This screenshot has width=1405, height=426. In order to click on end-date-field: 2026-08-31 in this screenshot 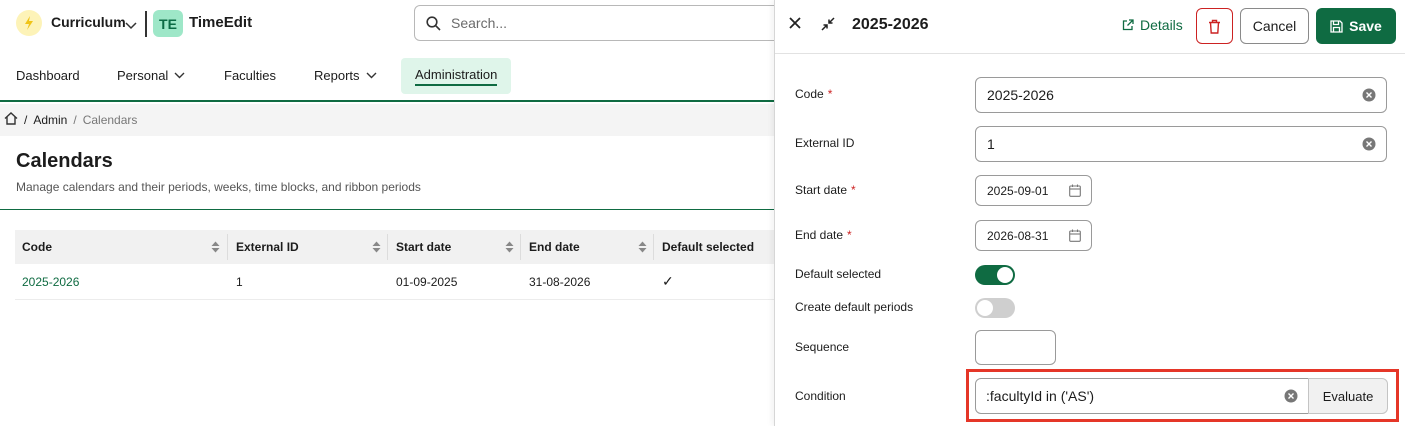, I will do `click(1033, 235)`.